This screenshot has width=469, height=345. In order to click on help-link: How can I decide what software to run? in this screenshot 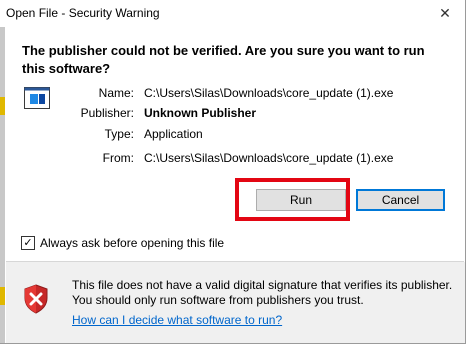, I will do `click(177, 320)`.